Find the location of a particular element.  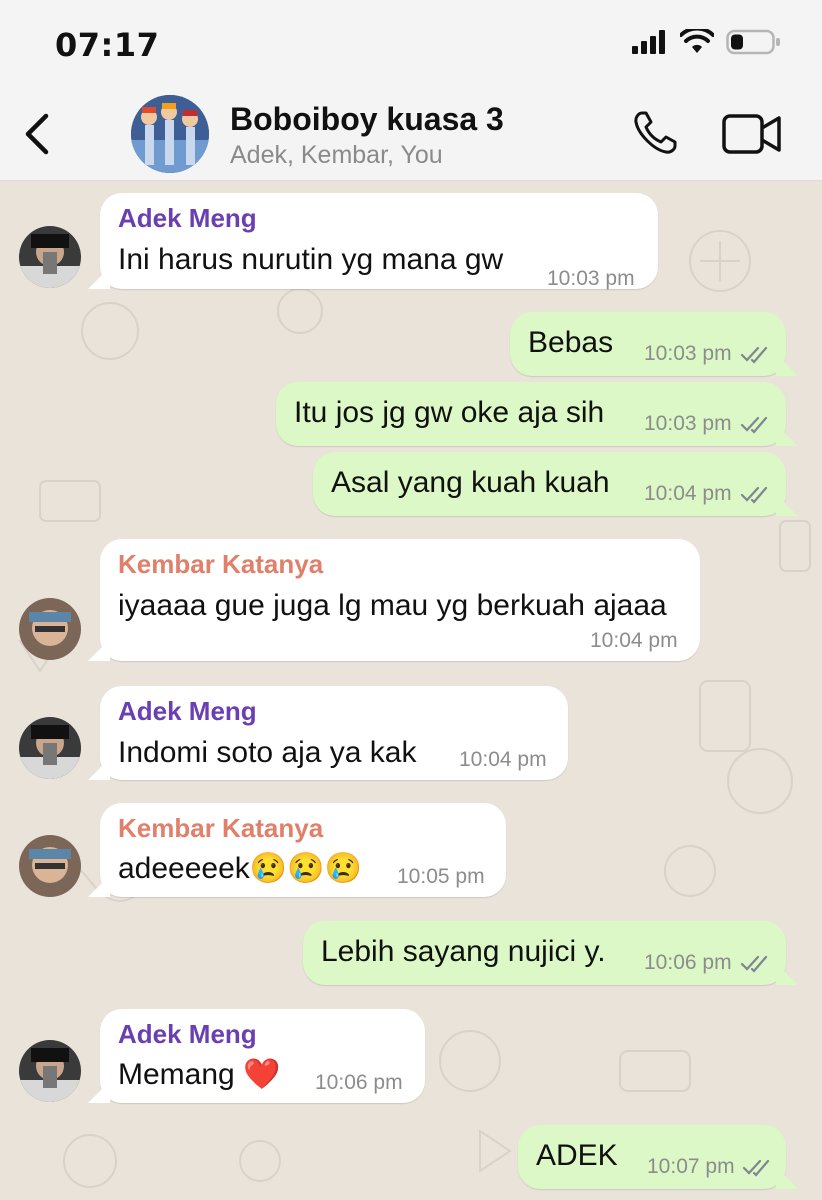

message-text: Bebas is located at coordinates (571, 342).